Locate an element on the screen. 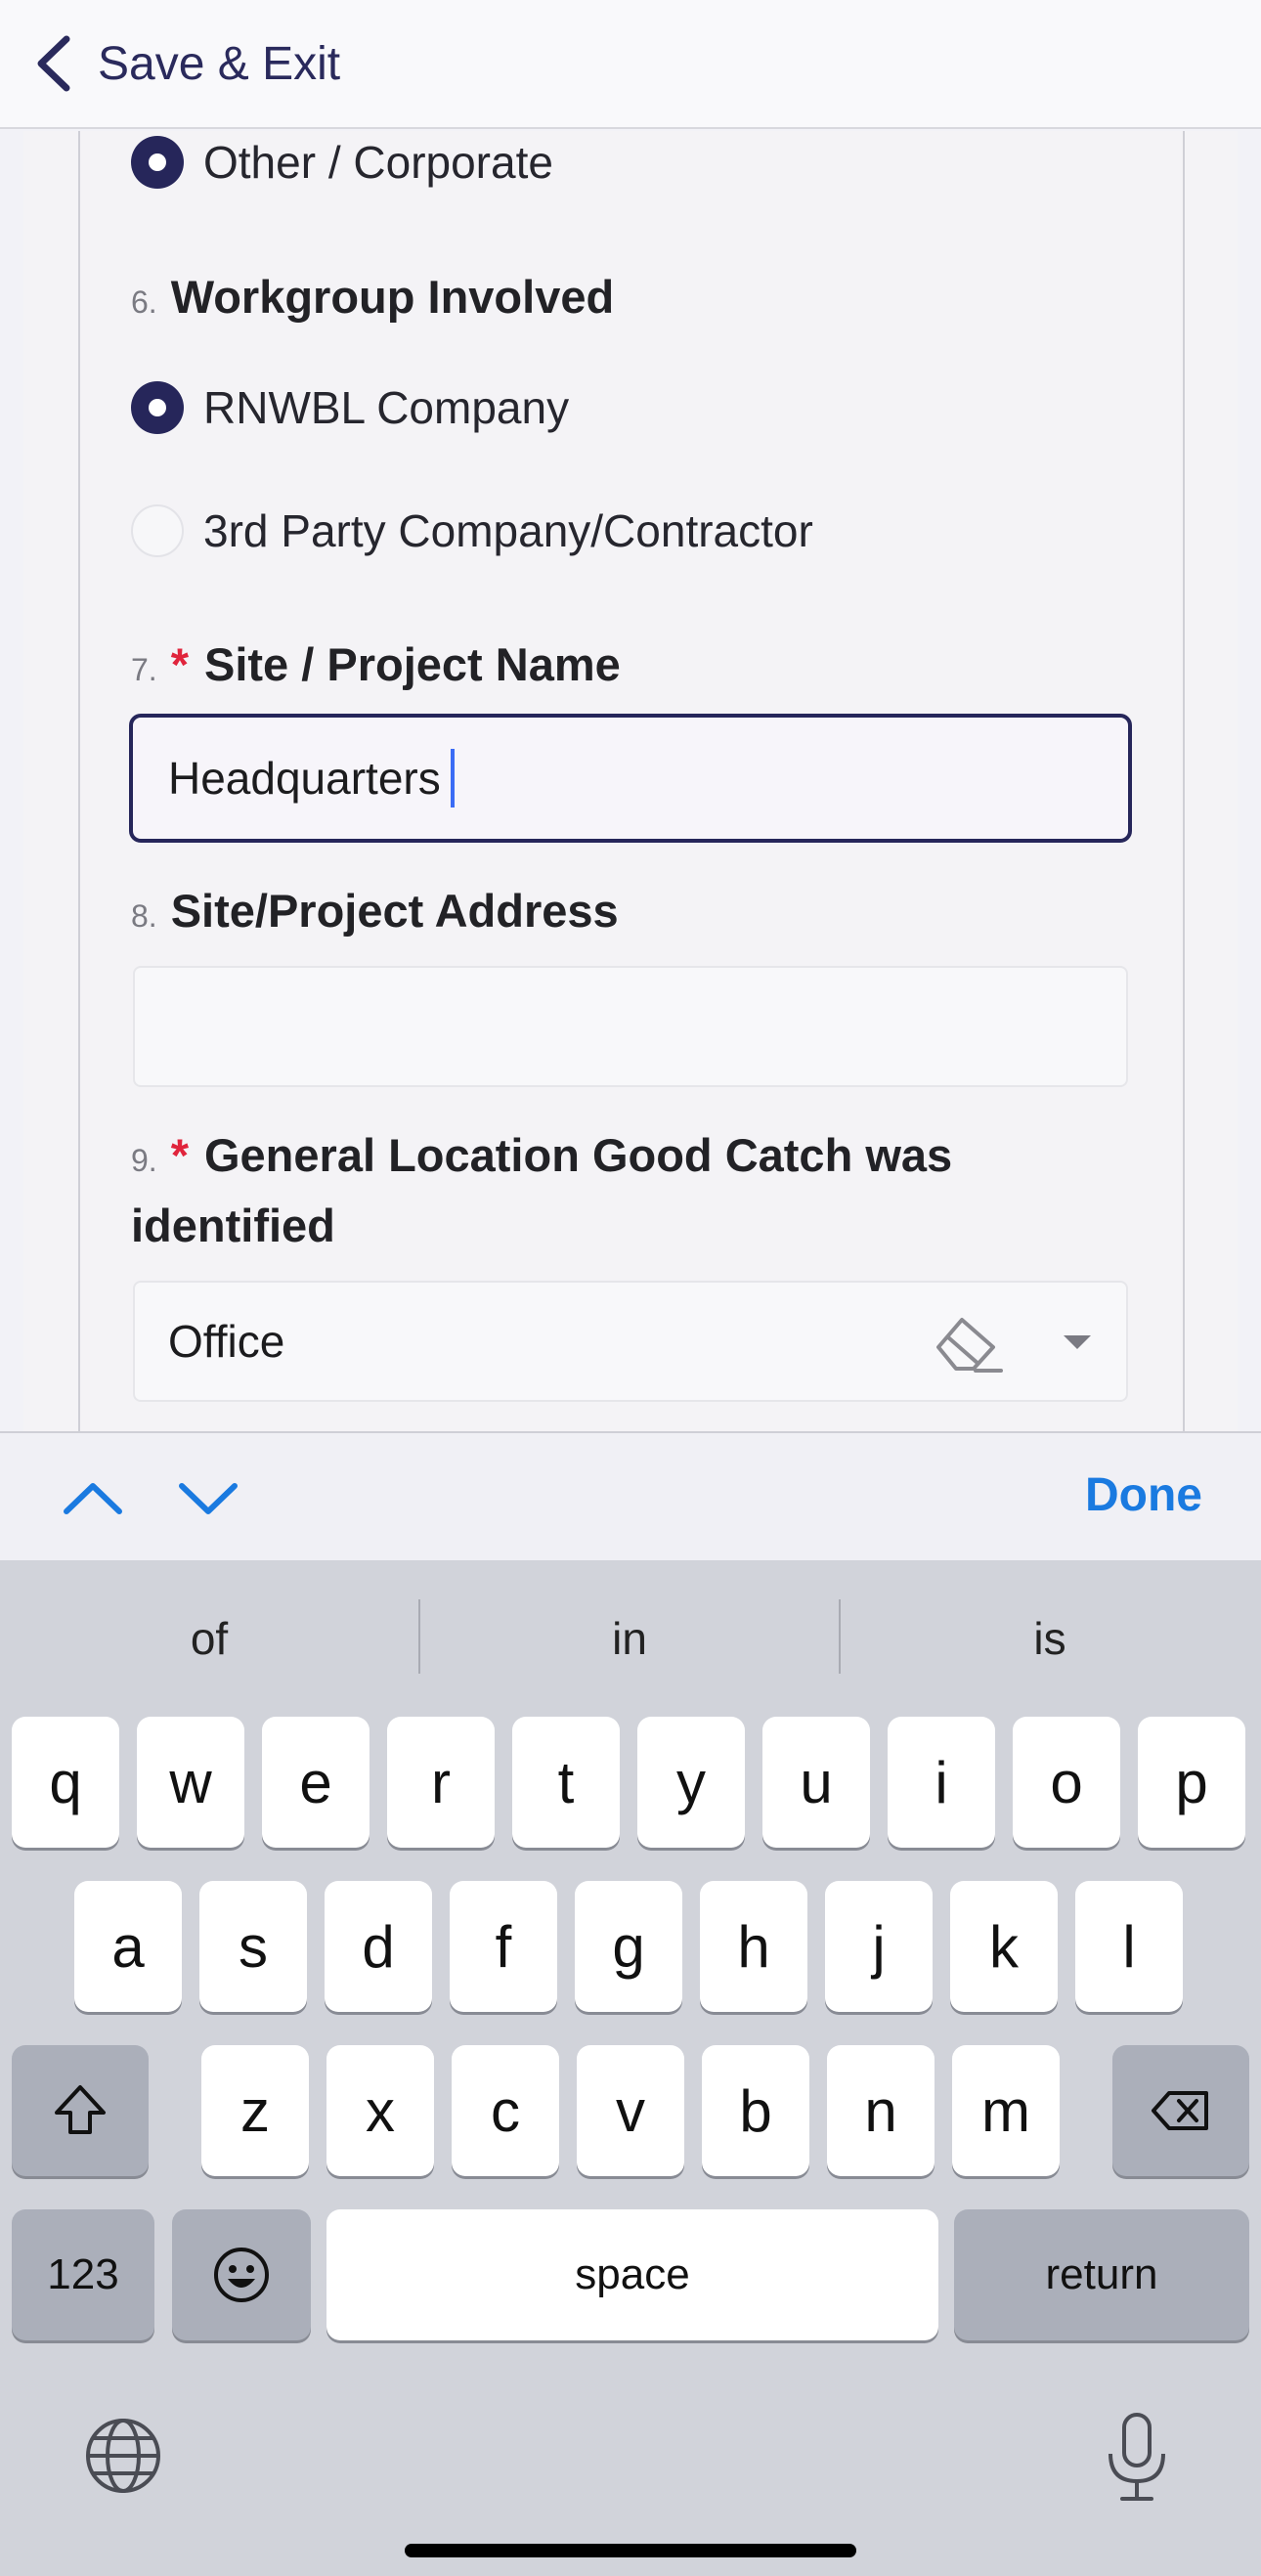 This screenshot has width=1261, height=2576. save-exit-label: Save & Exit is located at coordinates (219, 63).